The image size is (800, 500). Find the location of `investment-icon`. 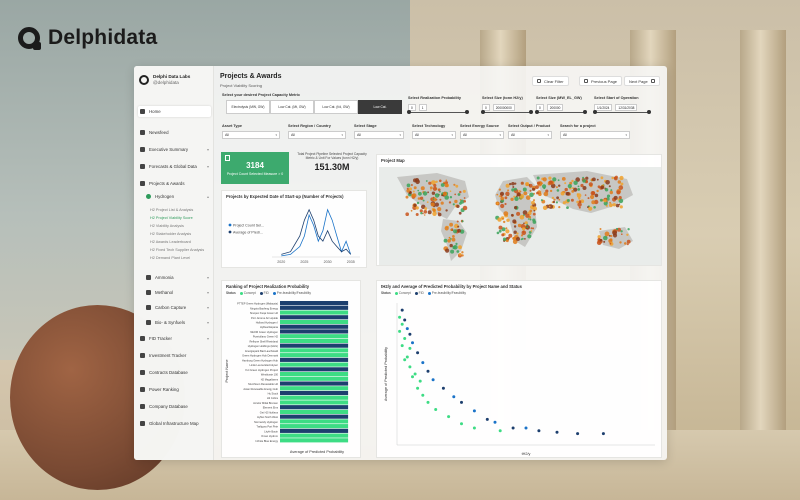

investment-icon is located at coordinates (142, 355).